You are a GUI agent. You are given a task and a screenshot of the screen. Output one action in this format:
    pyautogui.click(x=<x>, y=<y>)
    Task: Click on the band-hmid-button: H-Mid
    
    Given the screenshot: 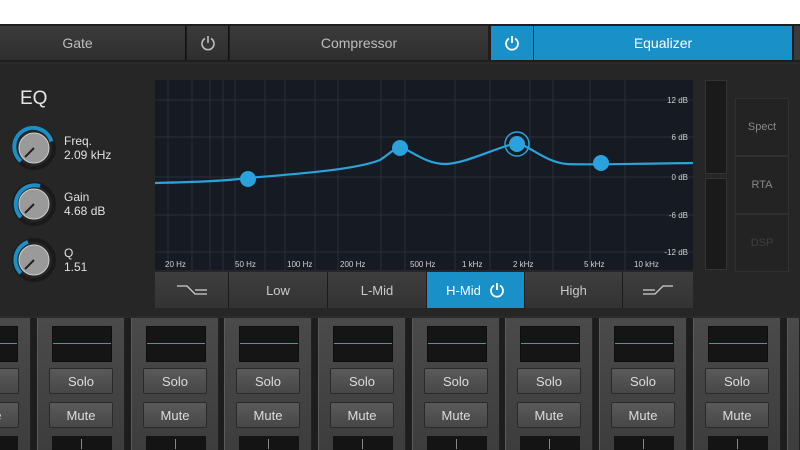 What is the action you would take?
    pyautogui.click(x=476, y=290)
    